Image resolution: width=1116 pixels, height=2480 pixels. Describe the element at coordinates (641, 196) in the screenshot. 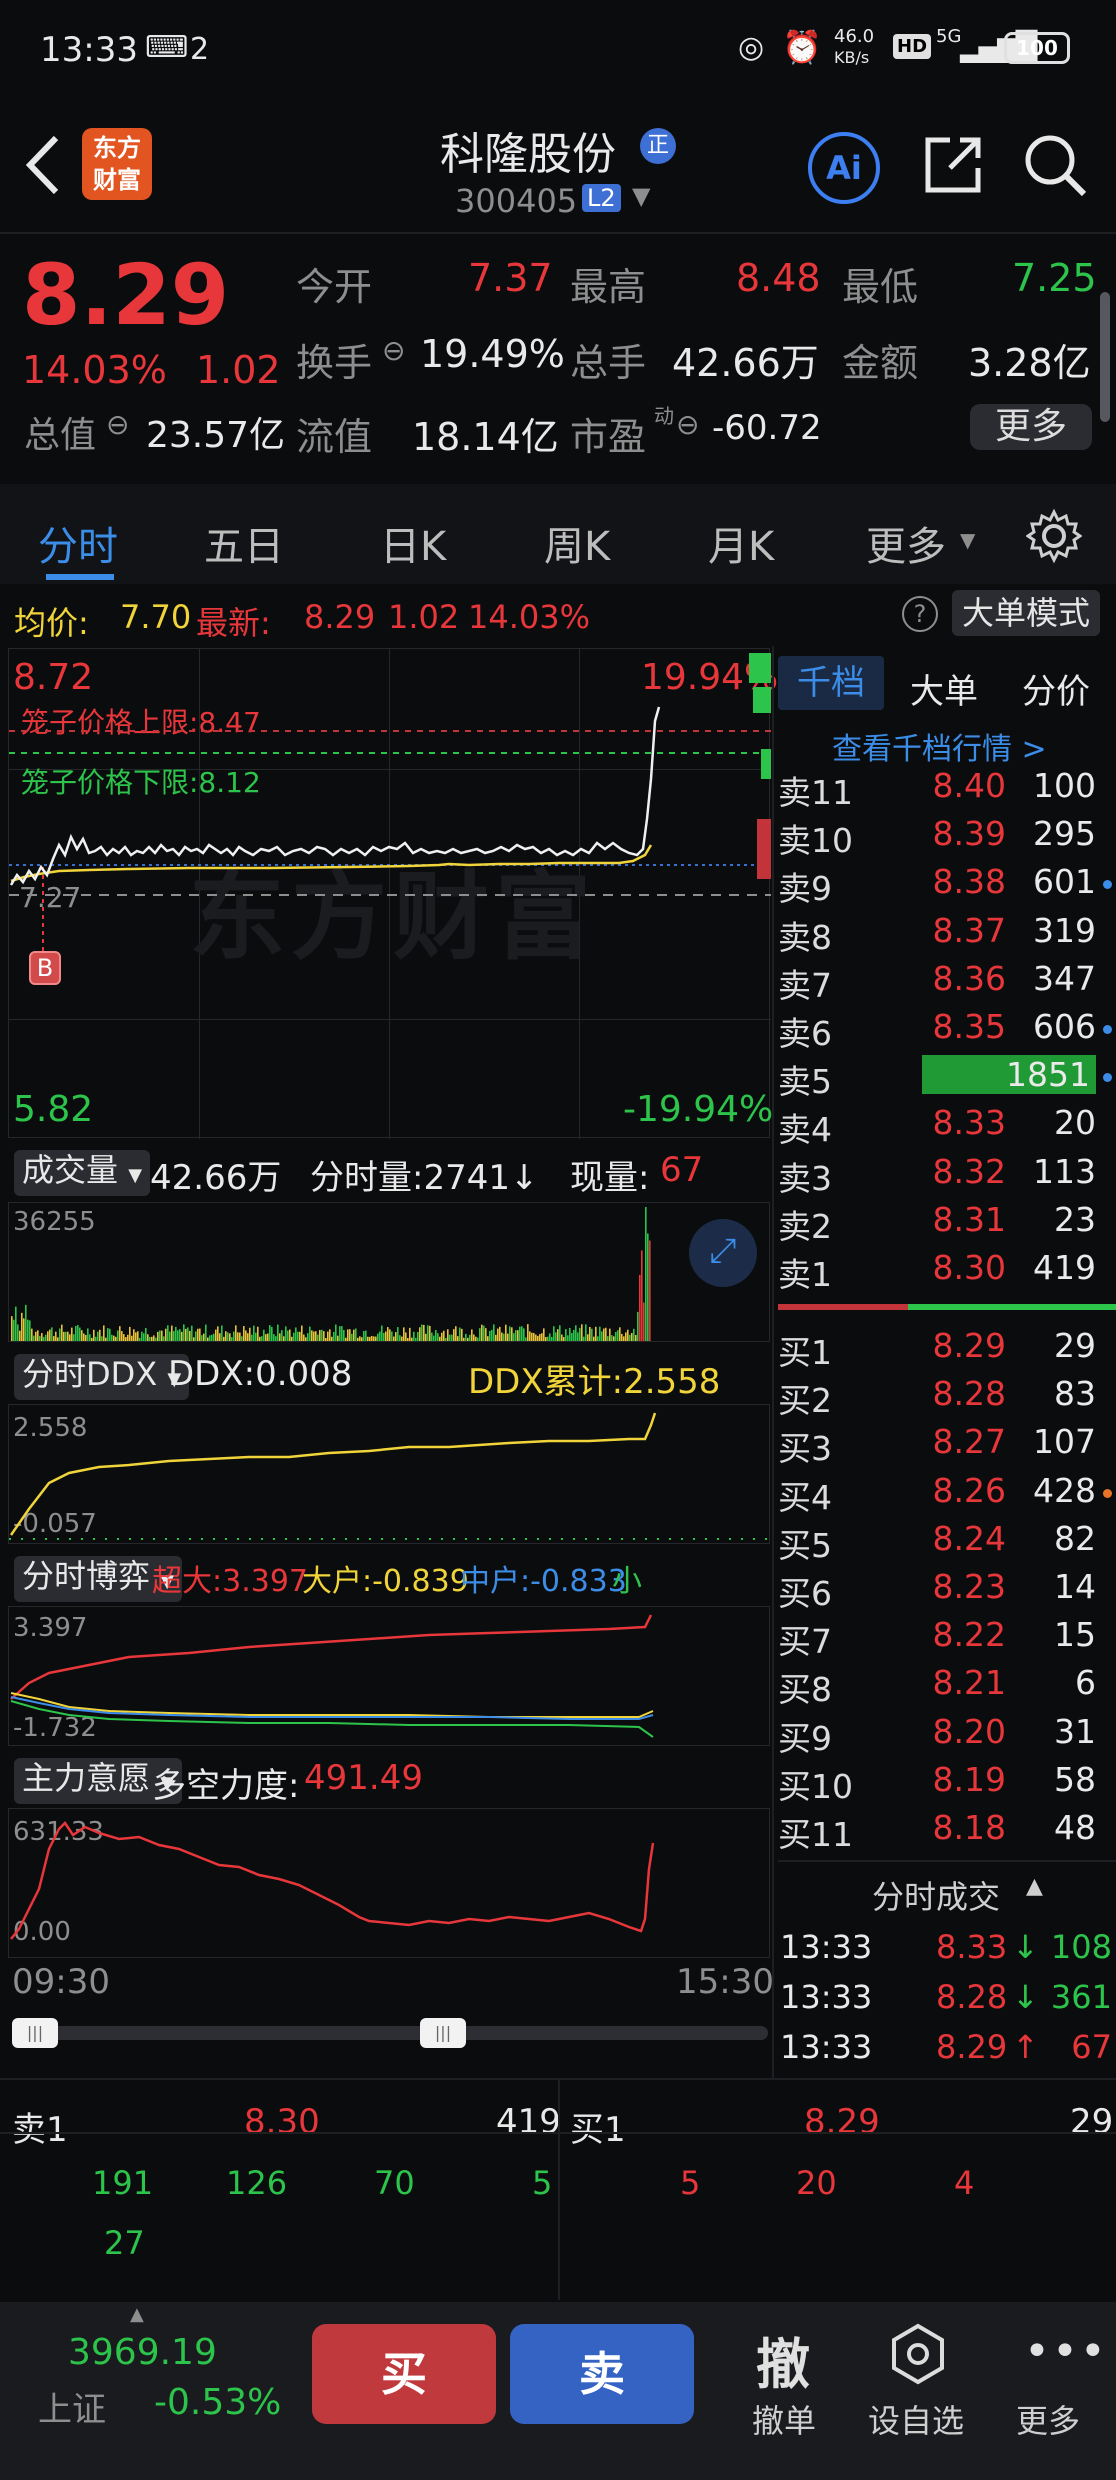

I see `chevron-down-icon: ▼` at that location.